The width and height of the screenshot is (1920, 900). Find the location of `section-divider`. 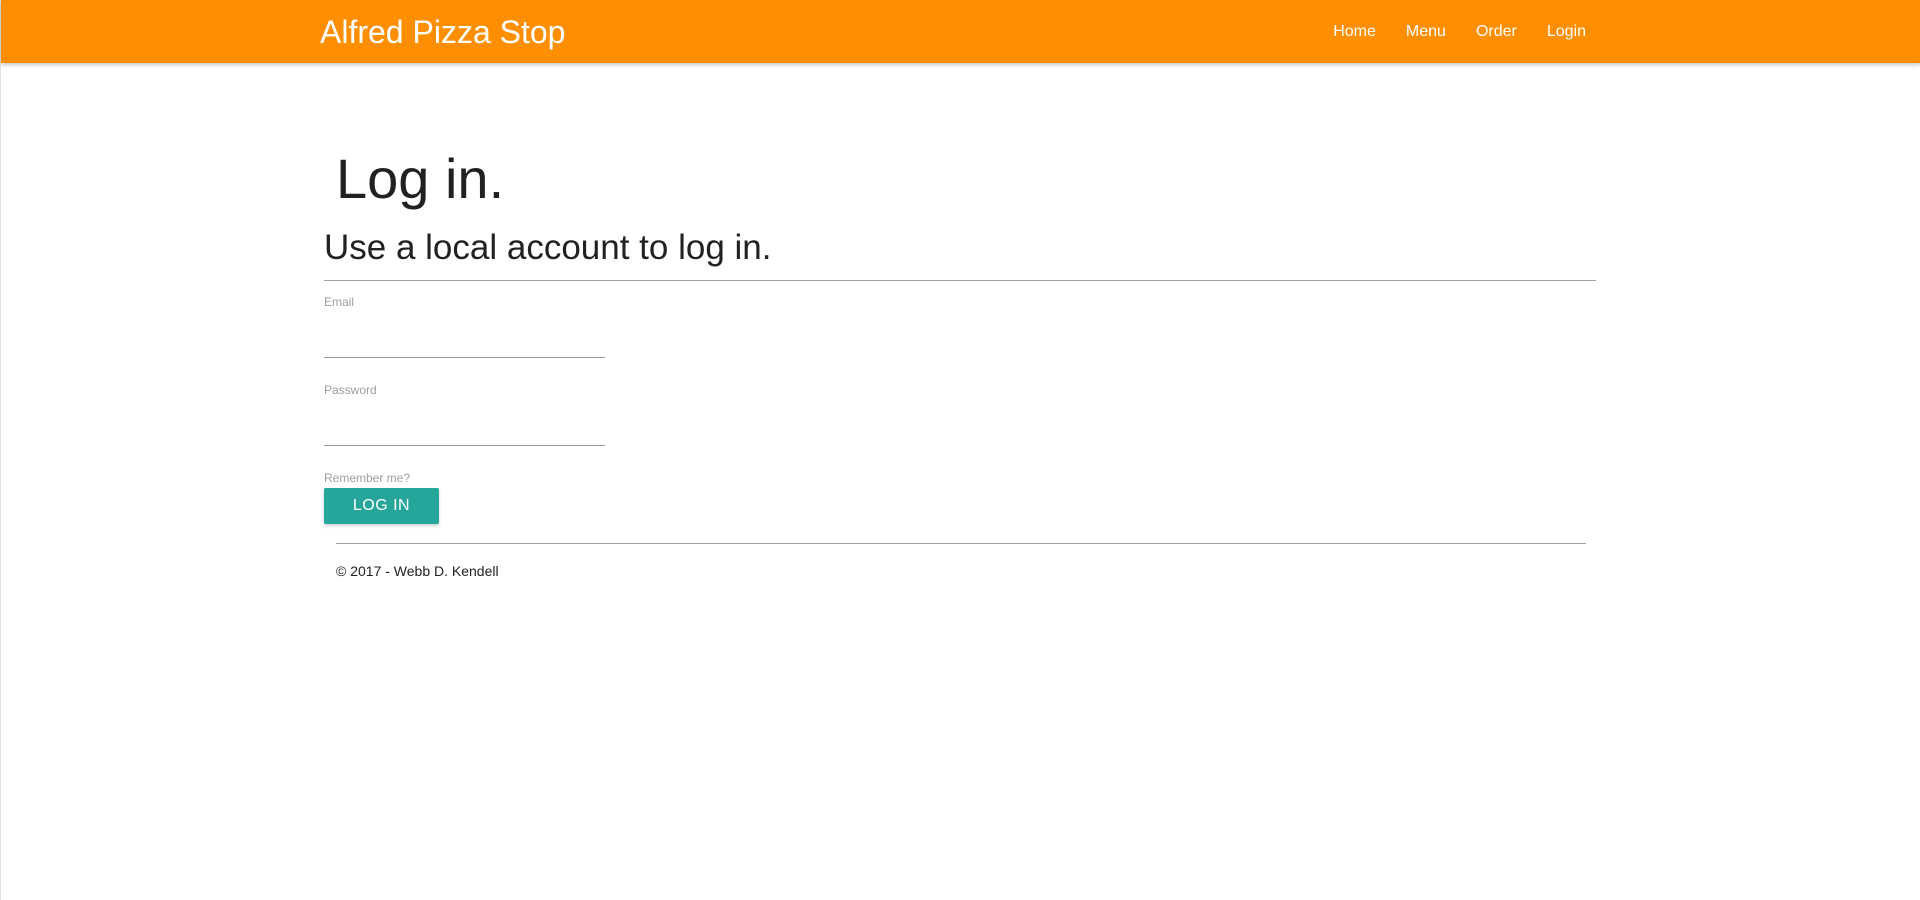

section-divider is located at coordinates (960, 280).